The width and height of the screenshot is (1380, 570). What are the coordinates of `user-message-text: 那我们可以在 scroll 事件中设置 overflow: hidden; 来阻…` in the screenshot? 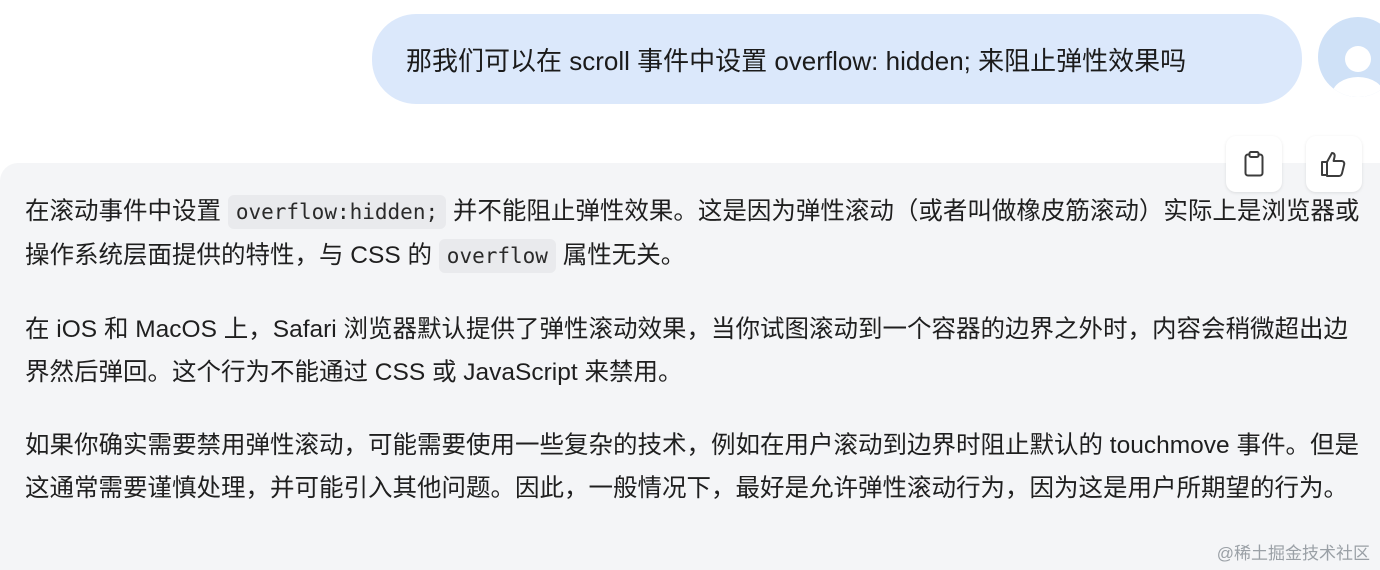 It's located at (796, 60).